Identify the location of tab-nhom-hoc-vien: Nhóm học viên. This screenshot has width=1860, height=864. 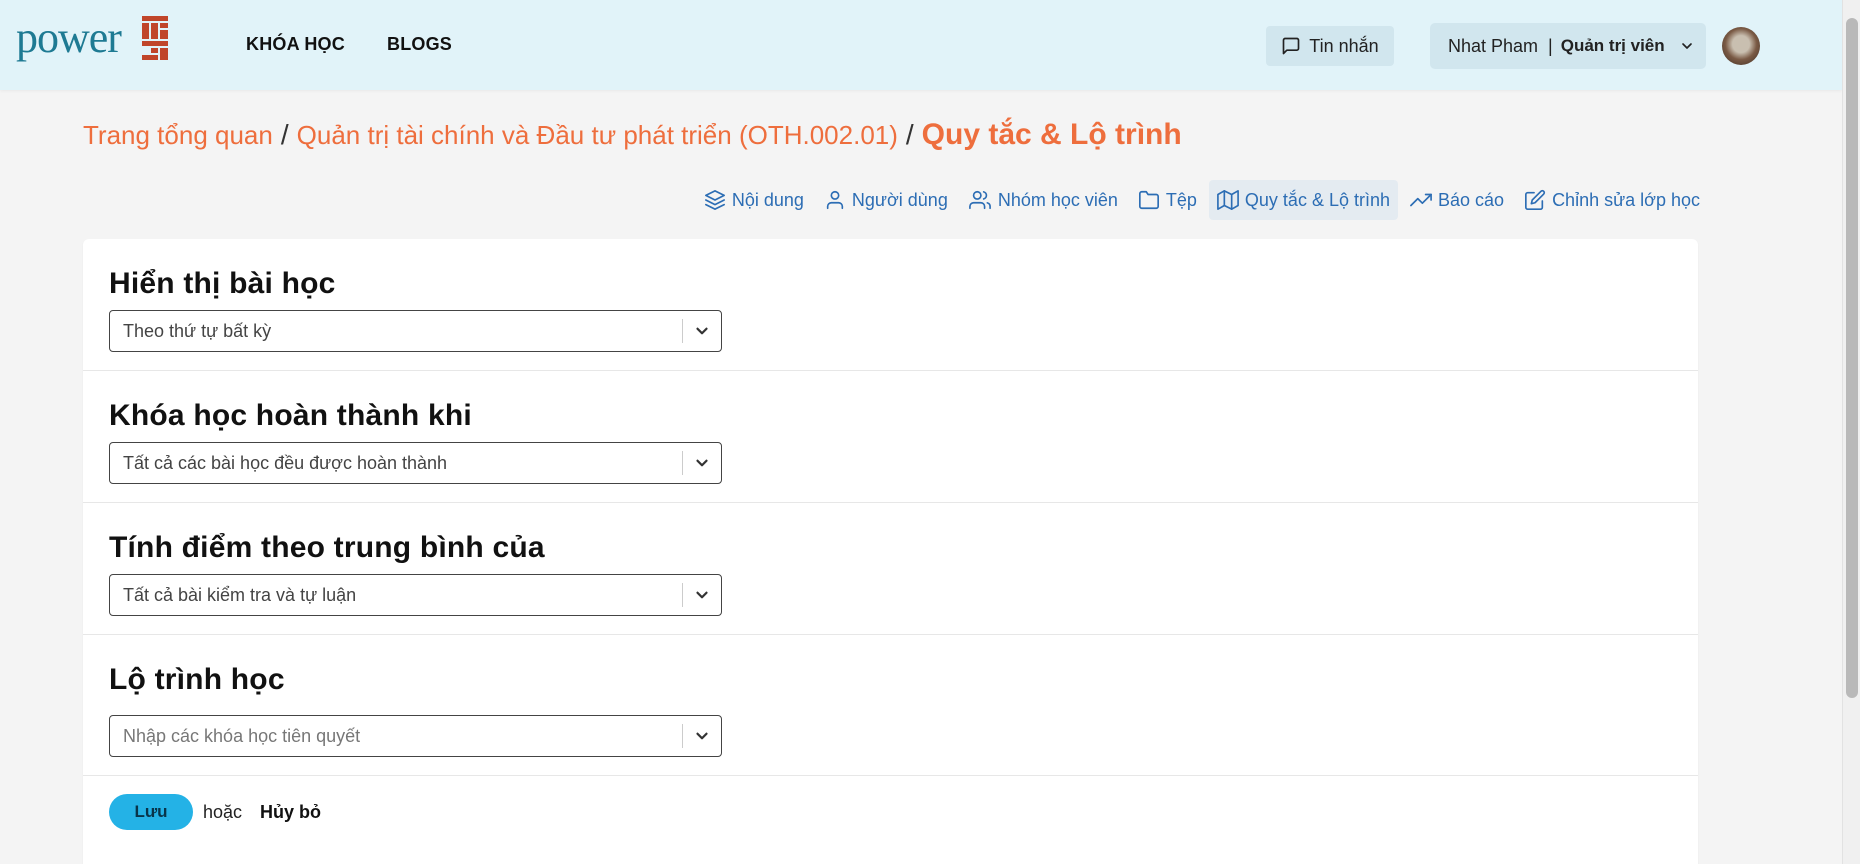
(1043, 200).